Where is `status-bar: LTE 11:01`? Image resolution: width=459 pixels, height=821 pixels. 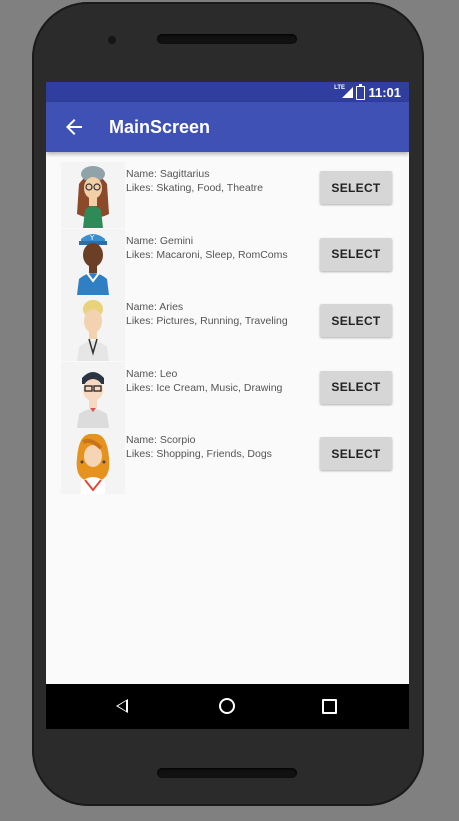
status-bar: LTE 11:01 is located at coordinates (227, 92).